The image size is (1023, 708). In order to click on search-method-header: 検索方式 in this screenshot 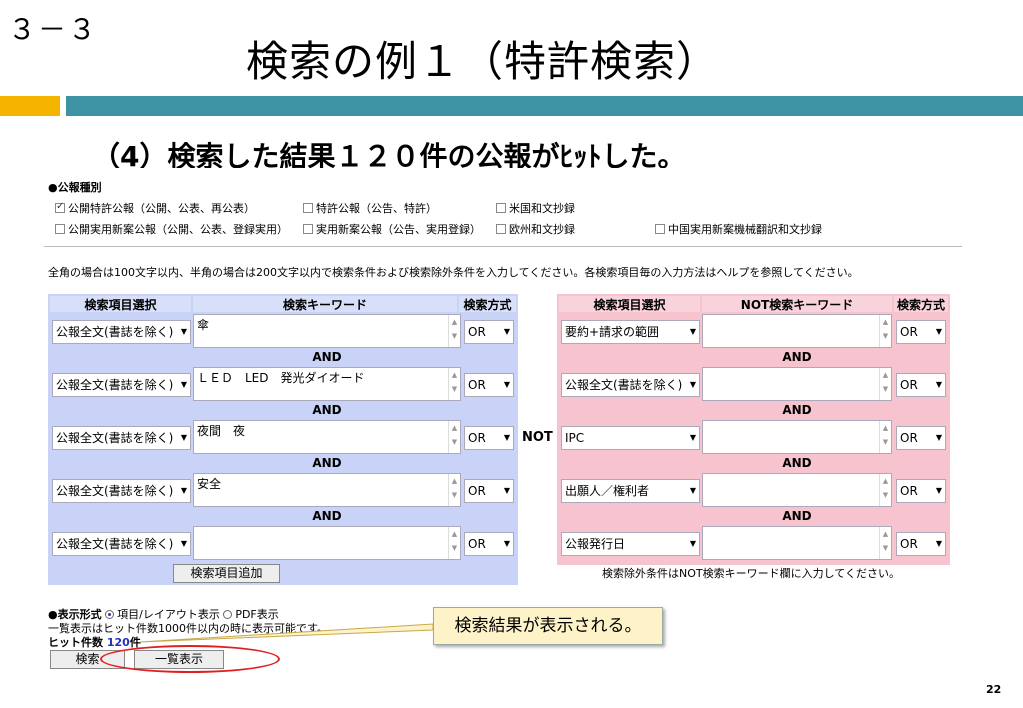, I will do `click(487, 304)`.